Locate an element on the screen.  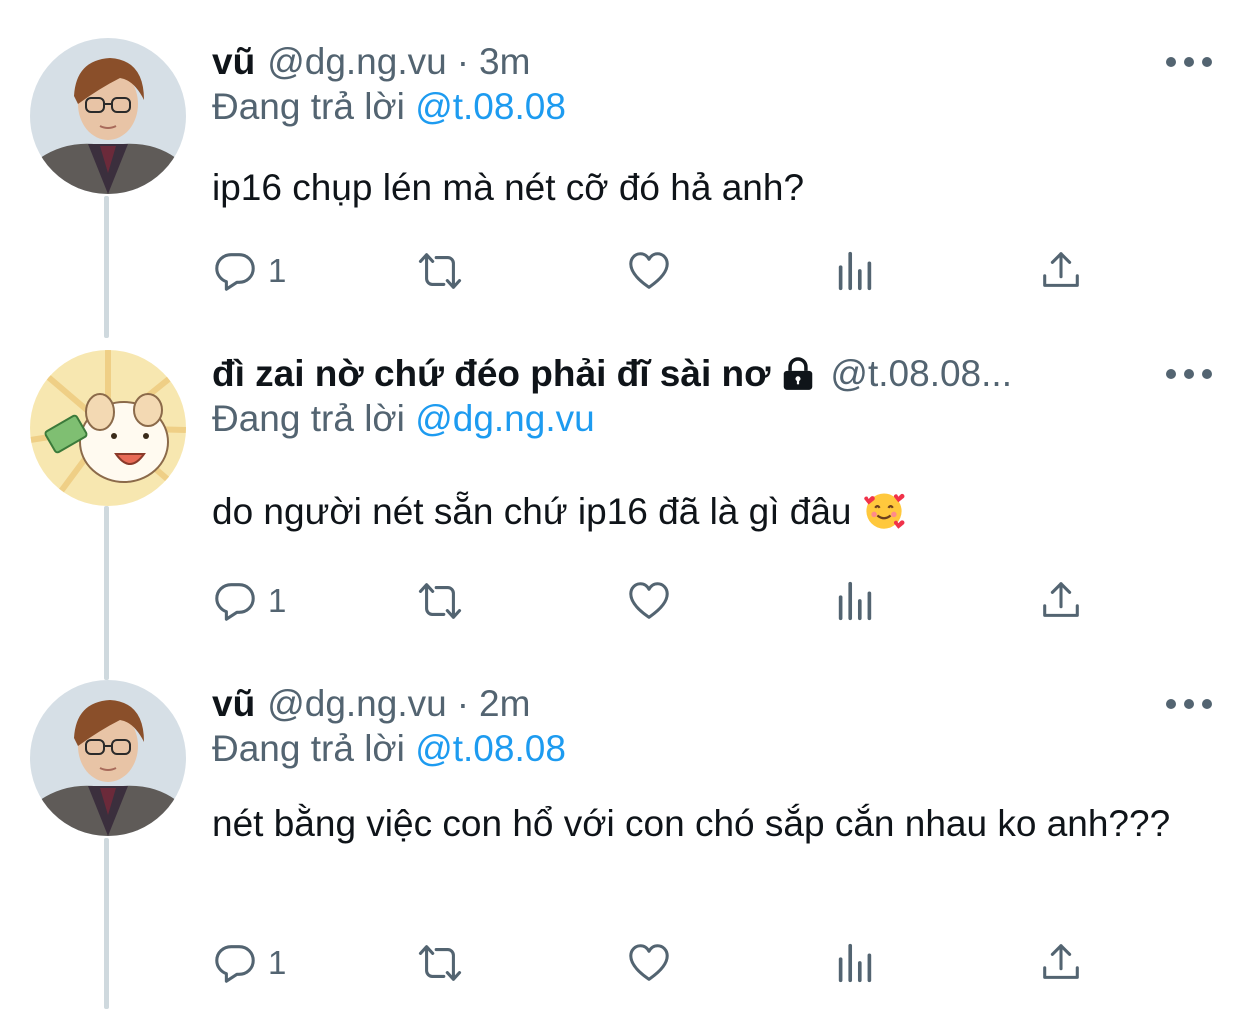
smiling-face-with-hearts-icon is located at coordinates (884, 511).